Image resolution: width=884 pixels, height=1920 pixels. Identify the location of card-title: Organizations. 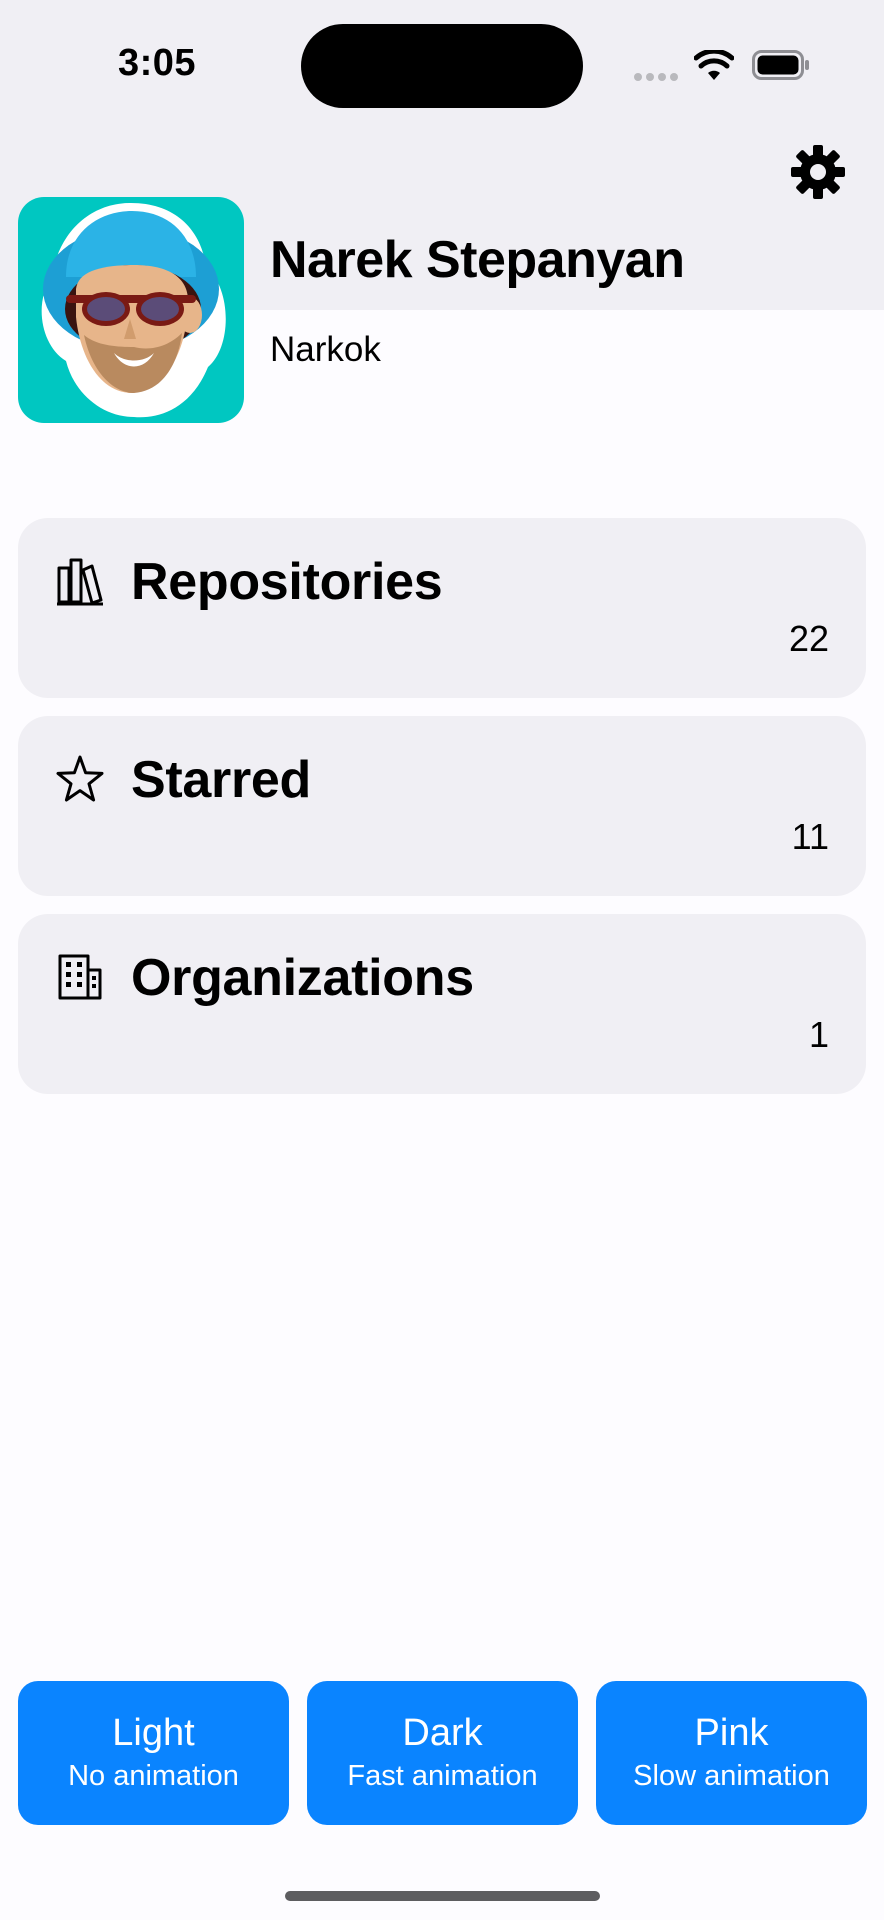
(302, 978).